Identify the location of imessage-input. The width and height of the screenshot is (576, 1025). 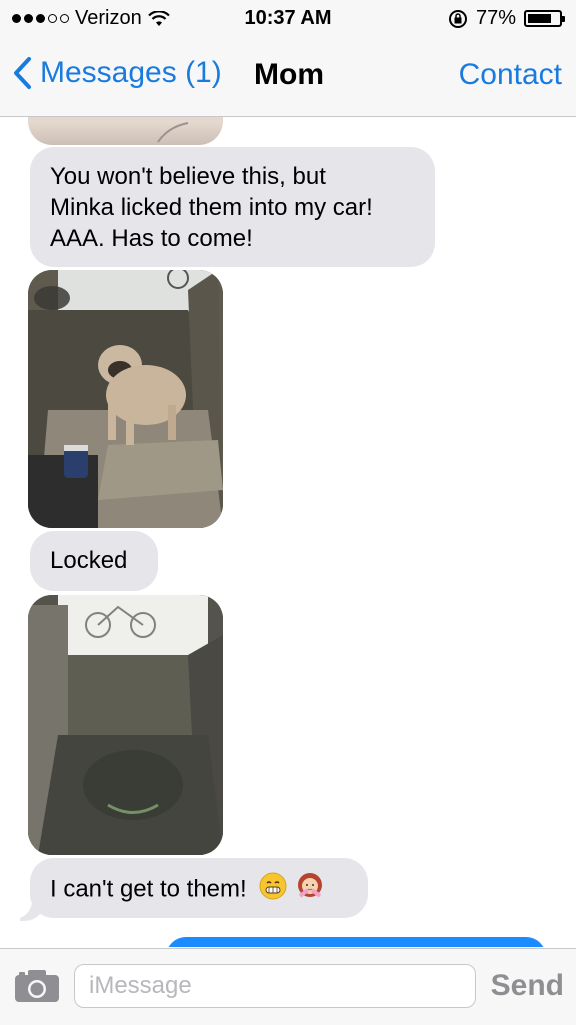
(275, 986).